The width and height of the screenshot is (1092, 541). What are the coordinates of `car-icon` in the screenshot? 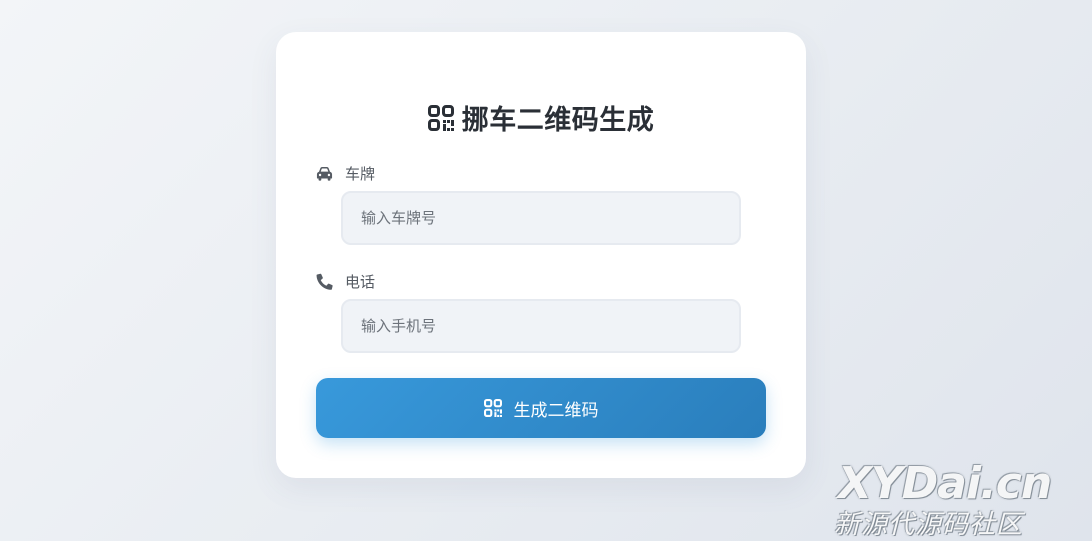 It's located at (324, 173).